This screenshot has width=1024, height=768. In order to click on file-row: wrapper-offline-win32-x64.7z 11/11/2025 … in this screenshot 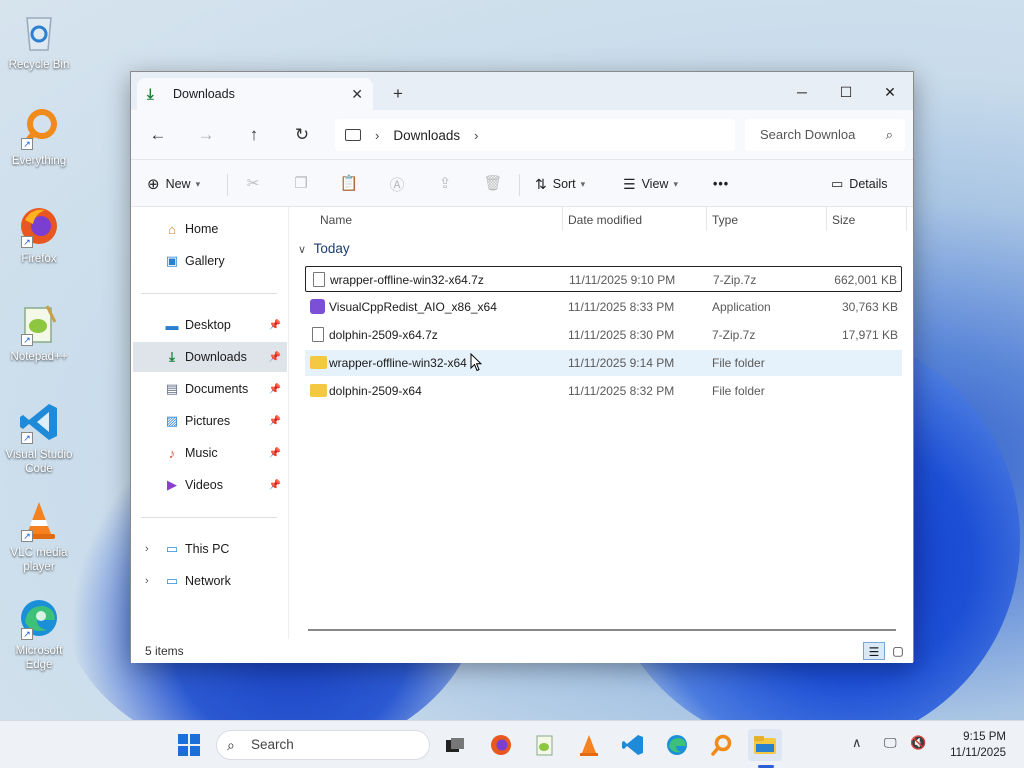, I will do `click(603, 279)`.